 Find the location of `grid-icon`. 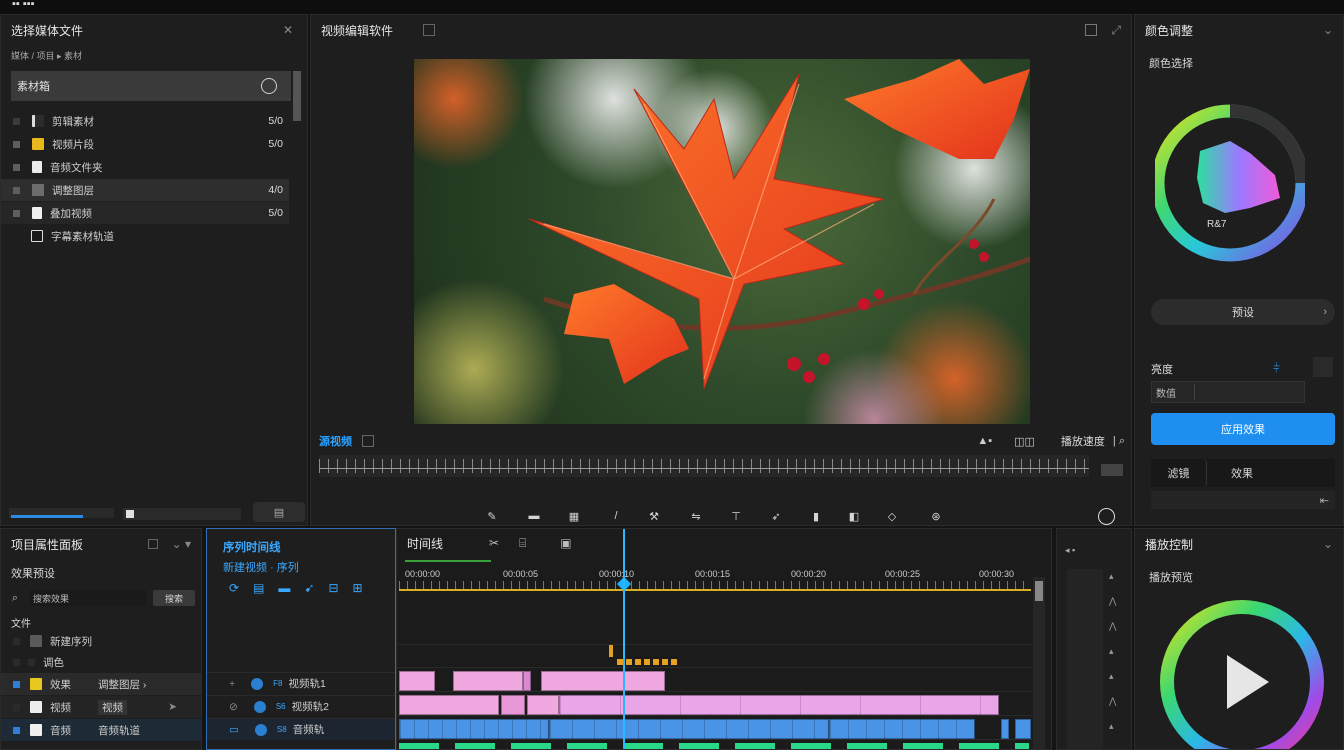

grid-icon is located at coordinates (429, 30).